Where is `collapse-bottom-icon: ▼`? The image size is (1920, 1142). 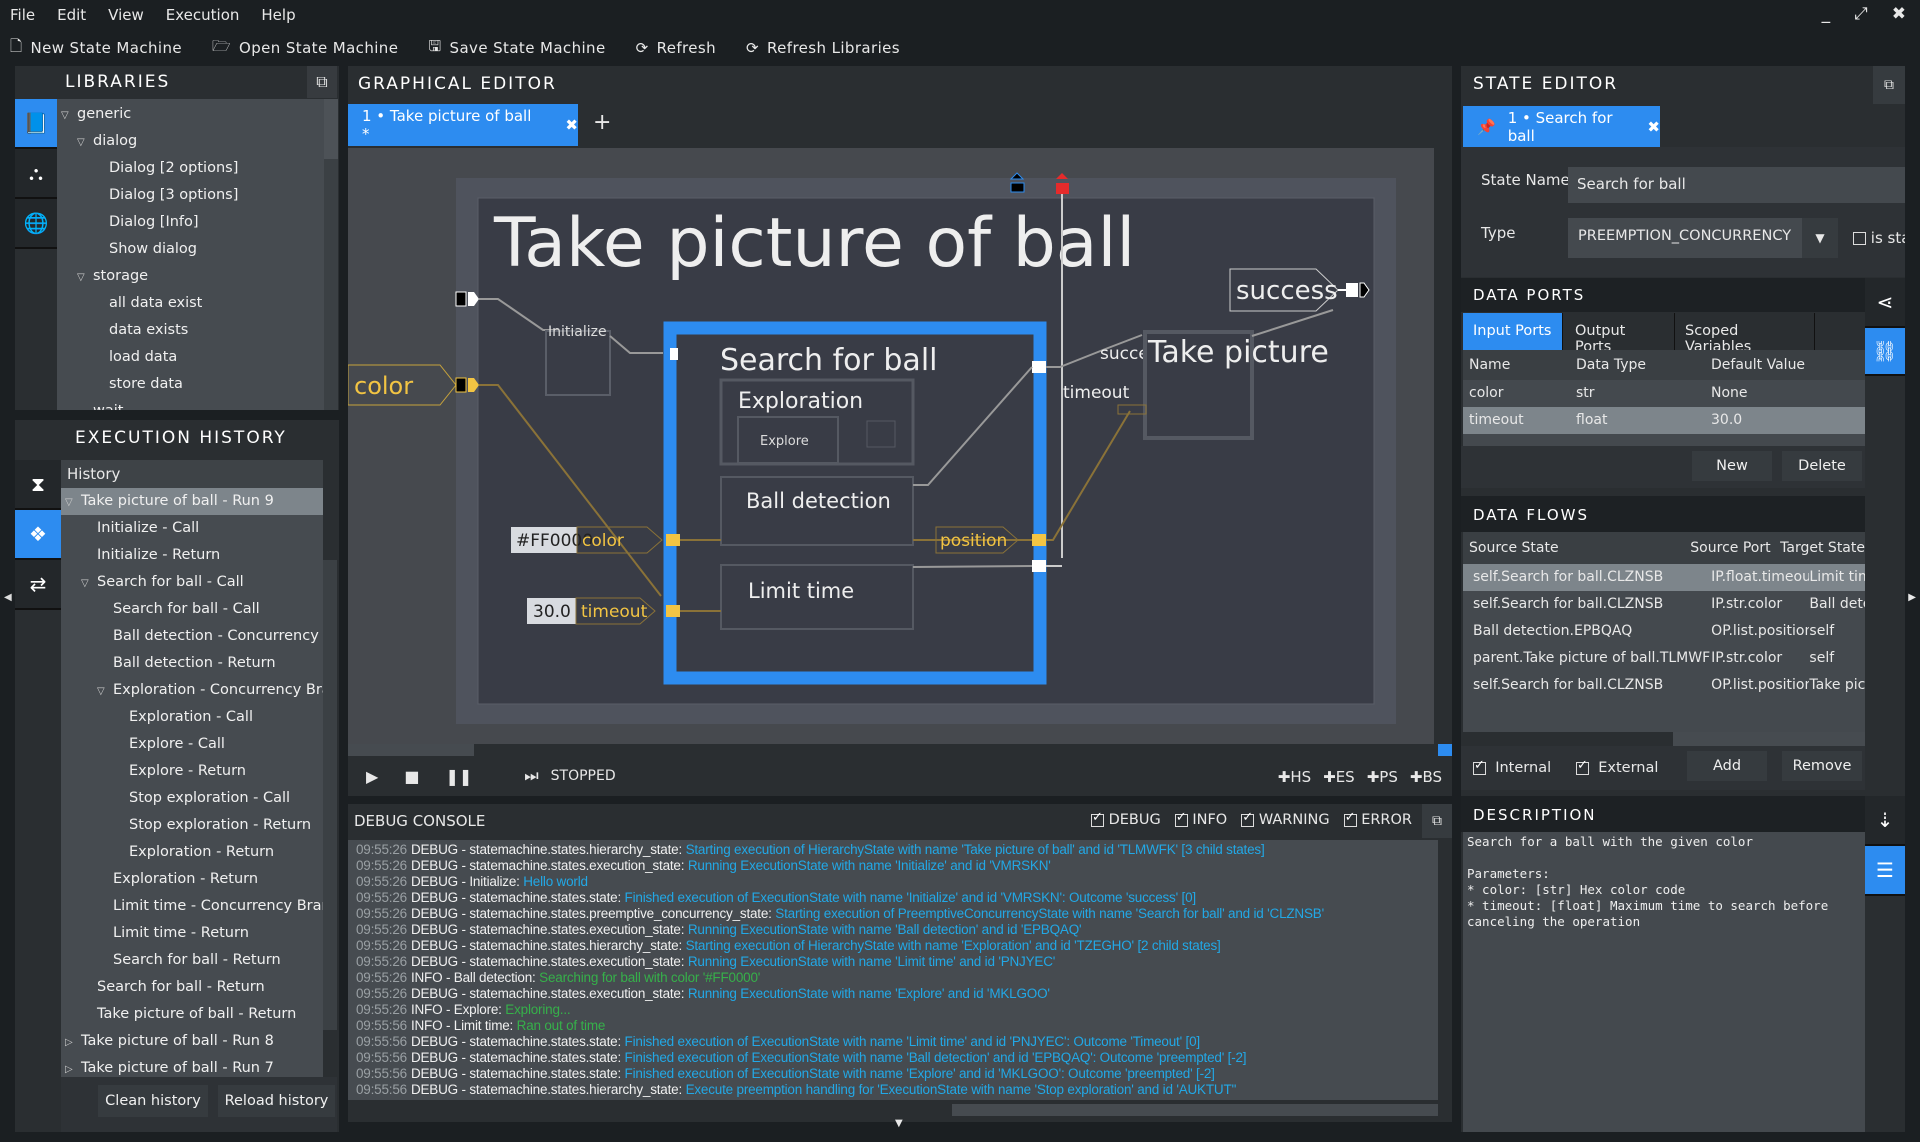
collapse-bottom-icon: ▼ is located at coordinates (899, 1123).